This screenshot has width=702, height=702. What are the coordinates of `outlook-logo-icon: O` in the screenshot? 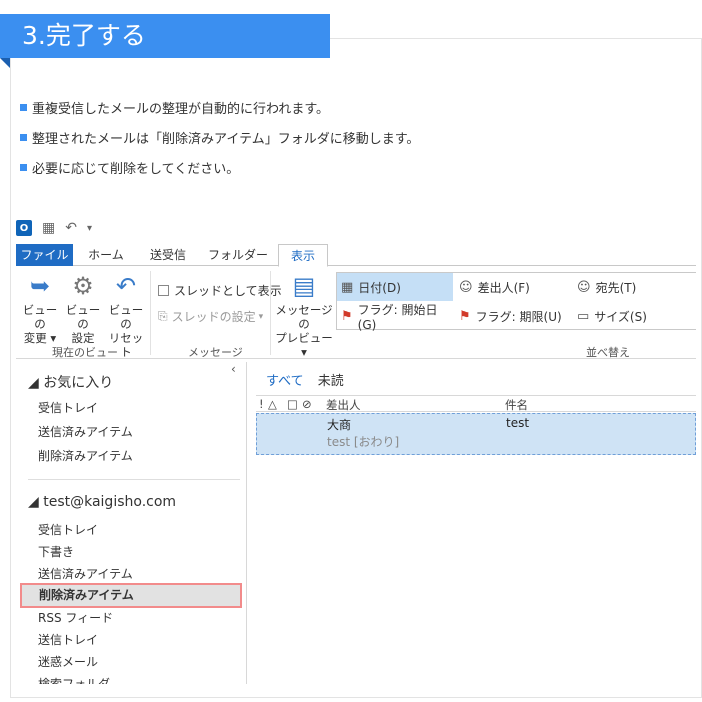 It's located at (24, 228).